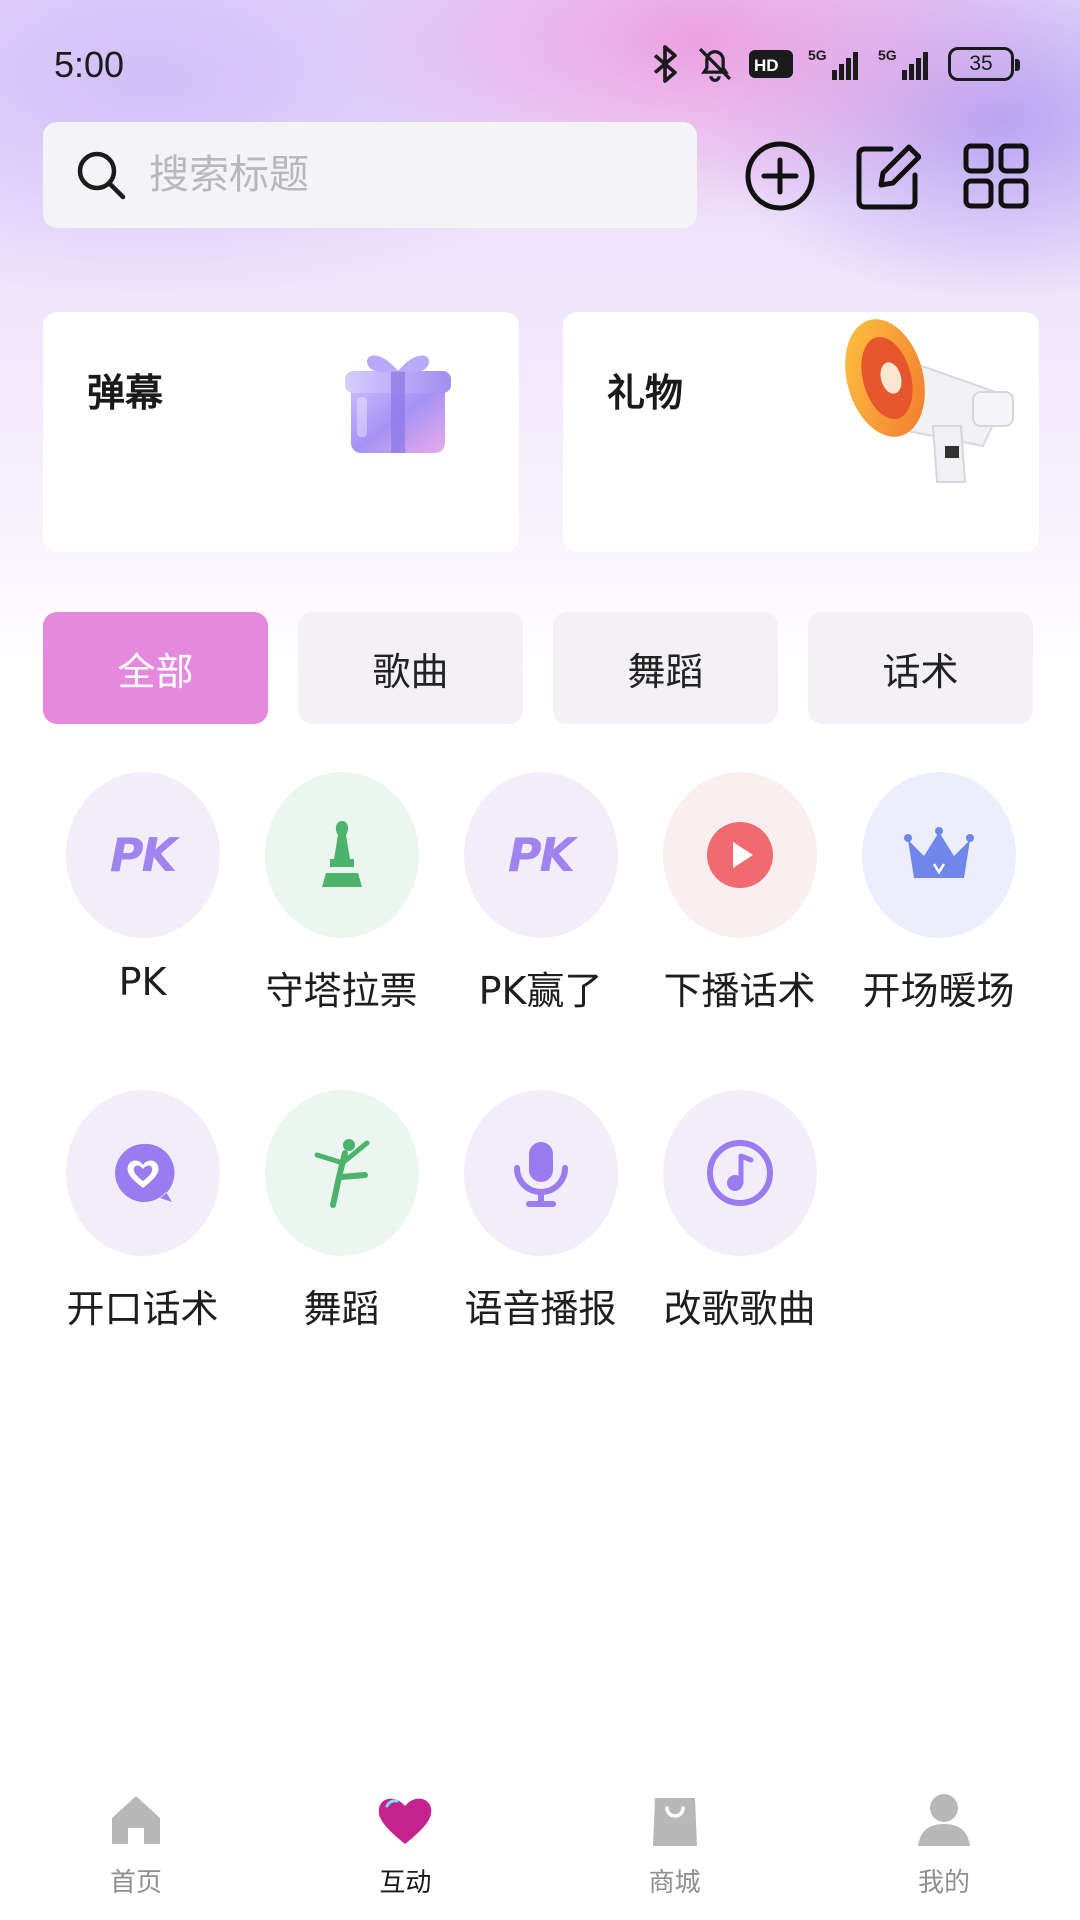 The height and width of the screenshot is (1920, 1080). I want to click on nav-interaction: 互动, so click(405, 1845).